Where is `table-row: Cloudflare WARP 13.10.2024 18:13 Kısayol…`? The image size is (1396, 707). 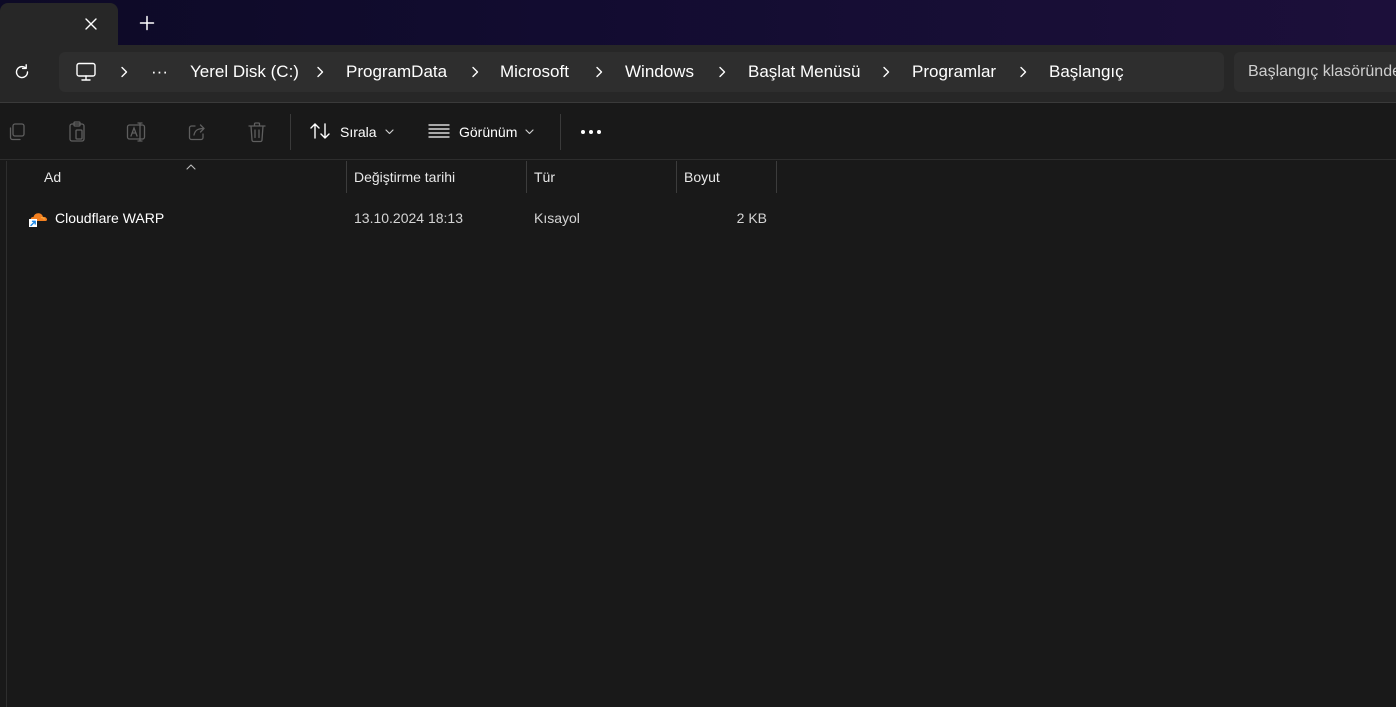 table-row: Cloudflare WARP 13.10.2024 18:13 Kısayol… is located at coordinates (399, 218).